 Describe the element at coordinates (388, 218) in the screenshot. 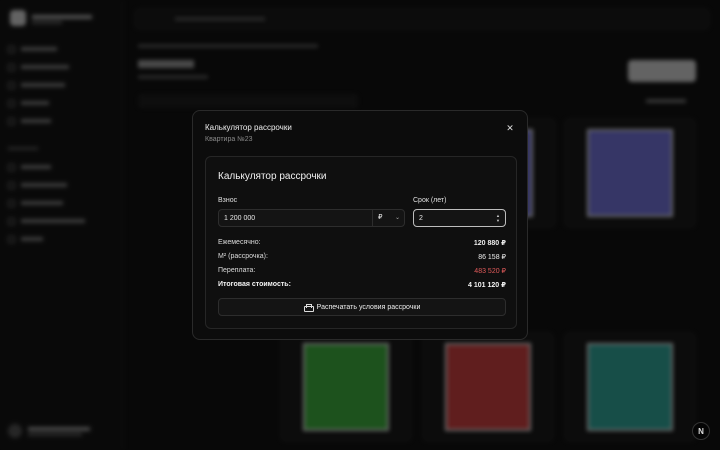

I see `currency-select: ₽ ⌄` at that location.